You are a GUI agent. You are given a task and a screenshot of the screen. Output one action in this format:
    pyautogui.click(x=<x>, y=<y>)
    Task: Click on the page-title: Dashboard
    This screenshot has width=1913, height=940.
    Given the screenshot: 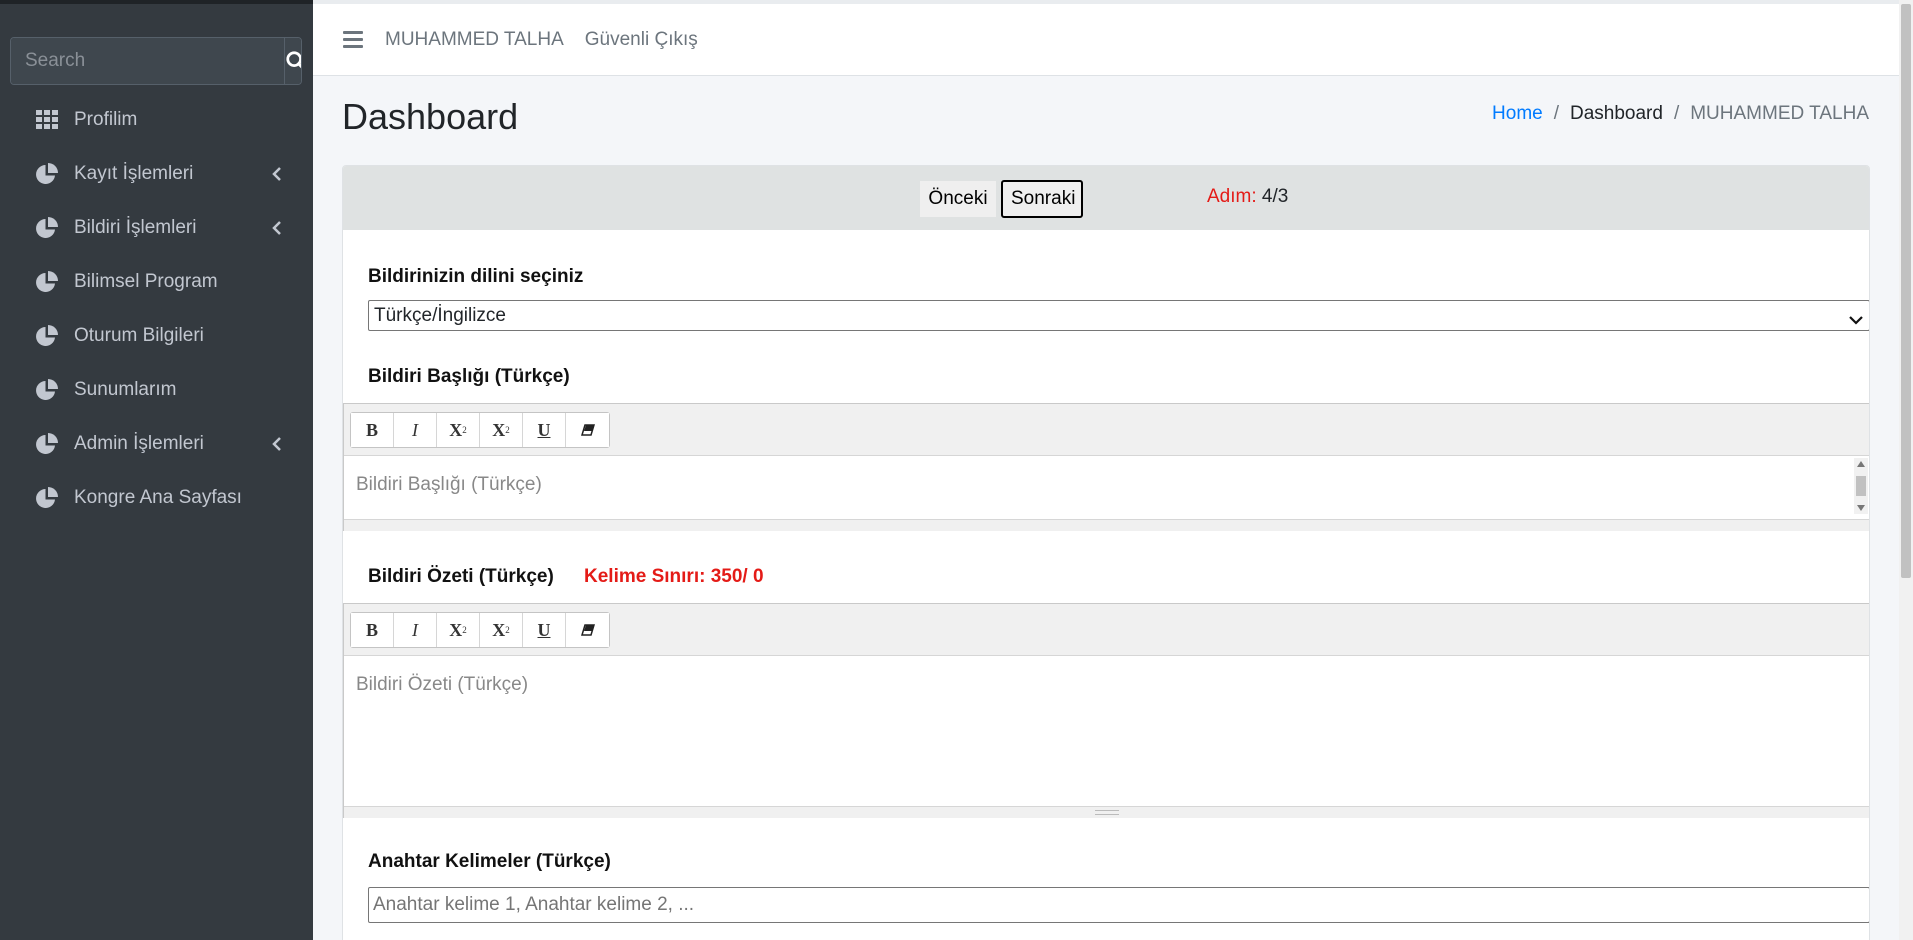 What is the action you would take?
    pyautogui.click(x=430, y=116)
    